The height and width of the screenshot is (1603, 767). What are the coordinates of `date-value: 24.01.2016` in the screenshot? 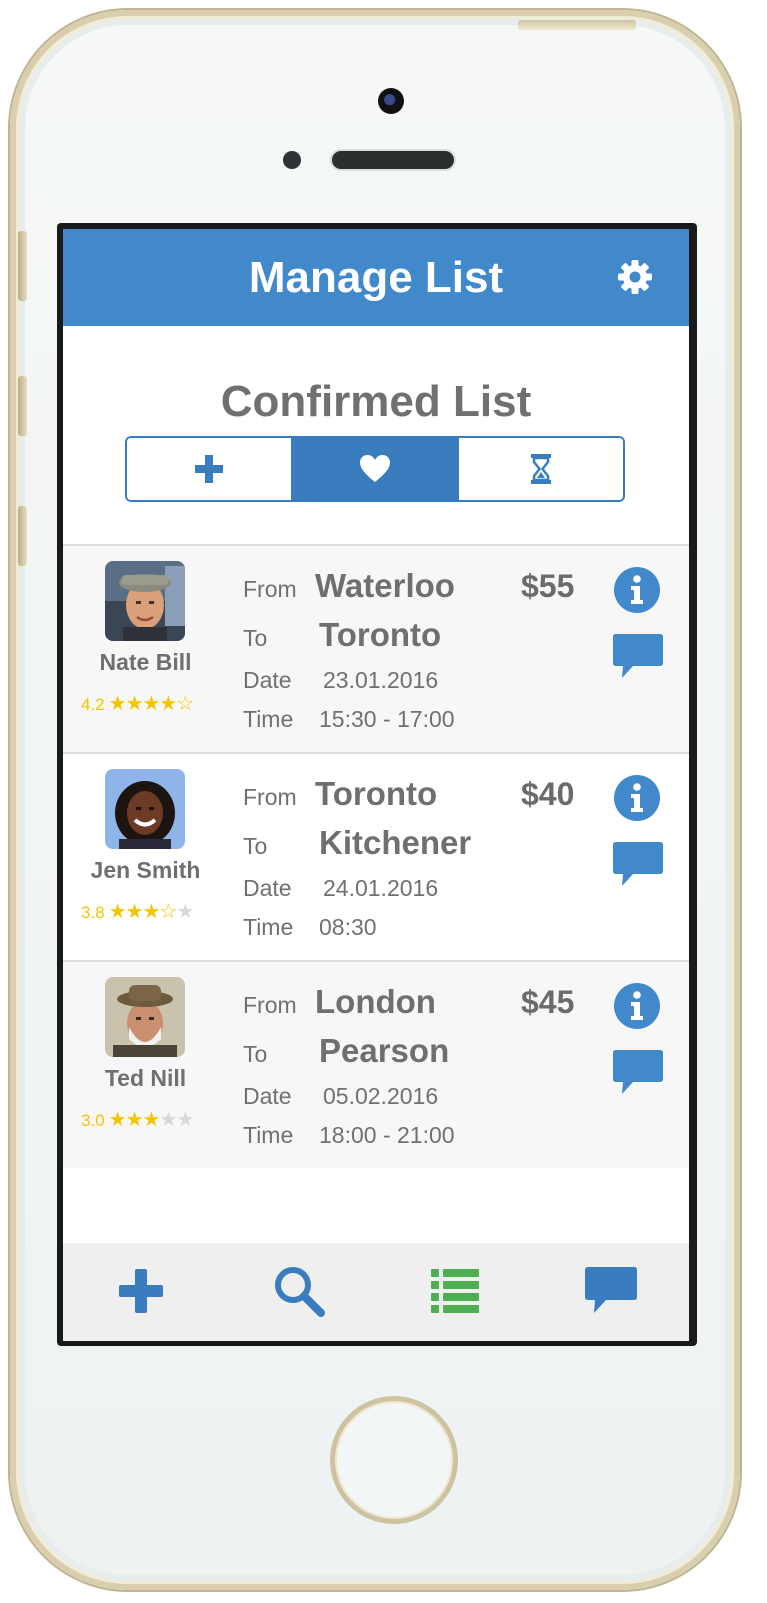 It's located at (381, 888).